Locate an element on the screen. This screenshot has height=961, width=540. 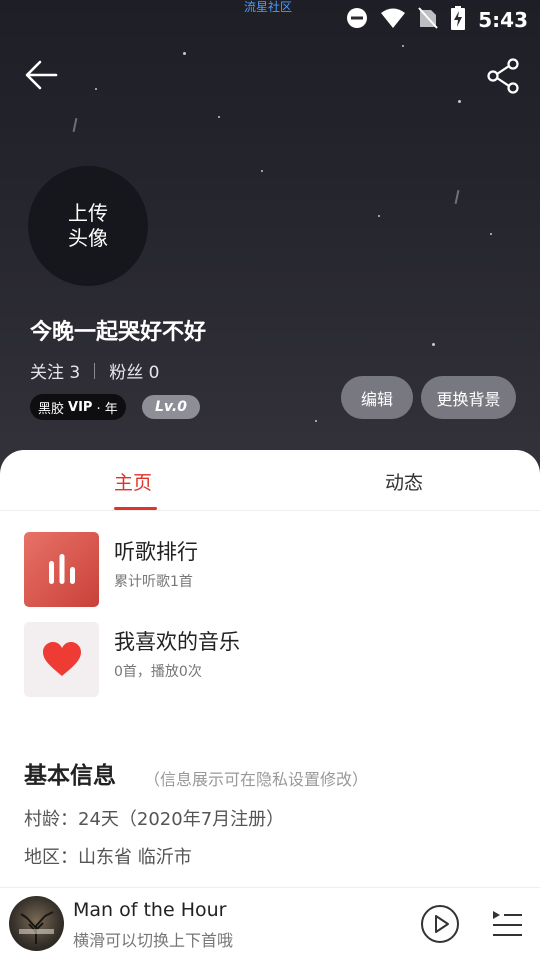
avatar-label: 上传头像 is located at coordinates (88, 225).